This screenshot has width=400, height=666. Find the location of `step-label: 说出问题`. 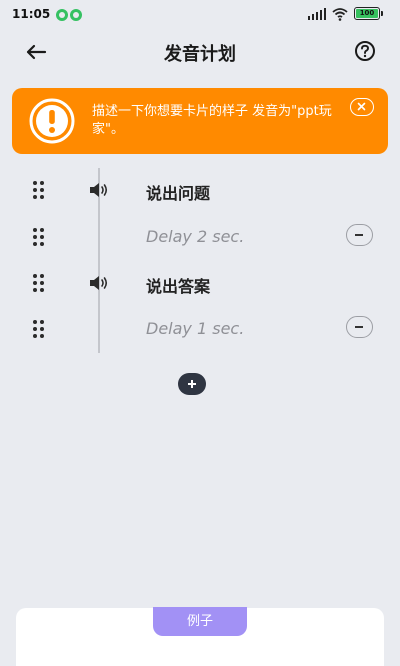

step-label: 说出问题 is located at coordinates (178, 193).